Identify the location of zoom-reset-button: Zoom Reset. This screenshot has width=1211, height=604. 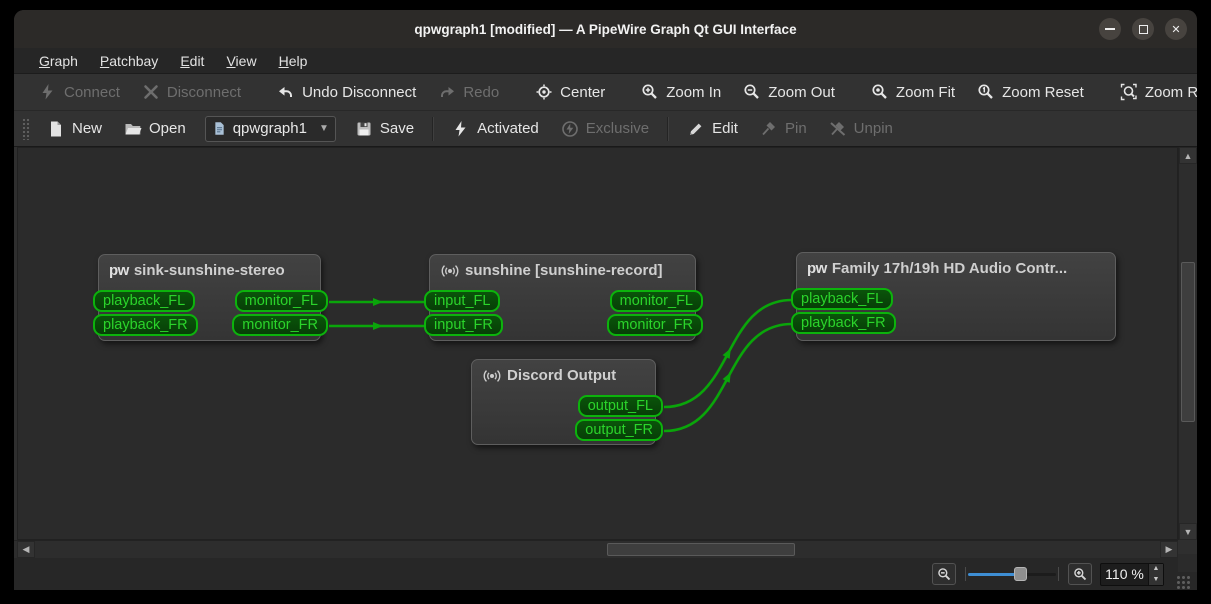
(1030, 92).